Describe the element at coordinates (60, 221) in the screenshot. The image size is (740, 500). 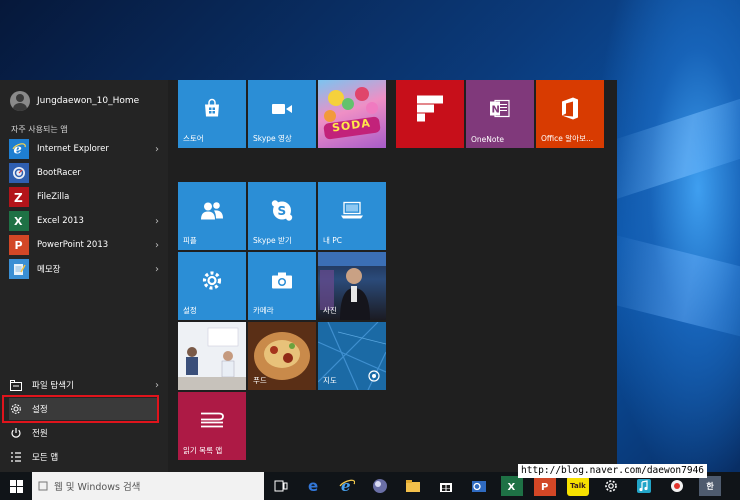
I see `app-label: Excel 2013` at that location.